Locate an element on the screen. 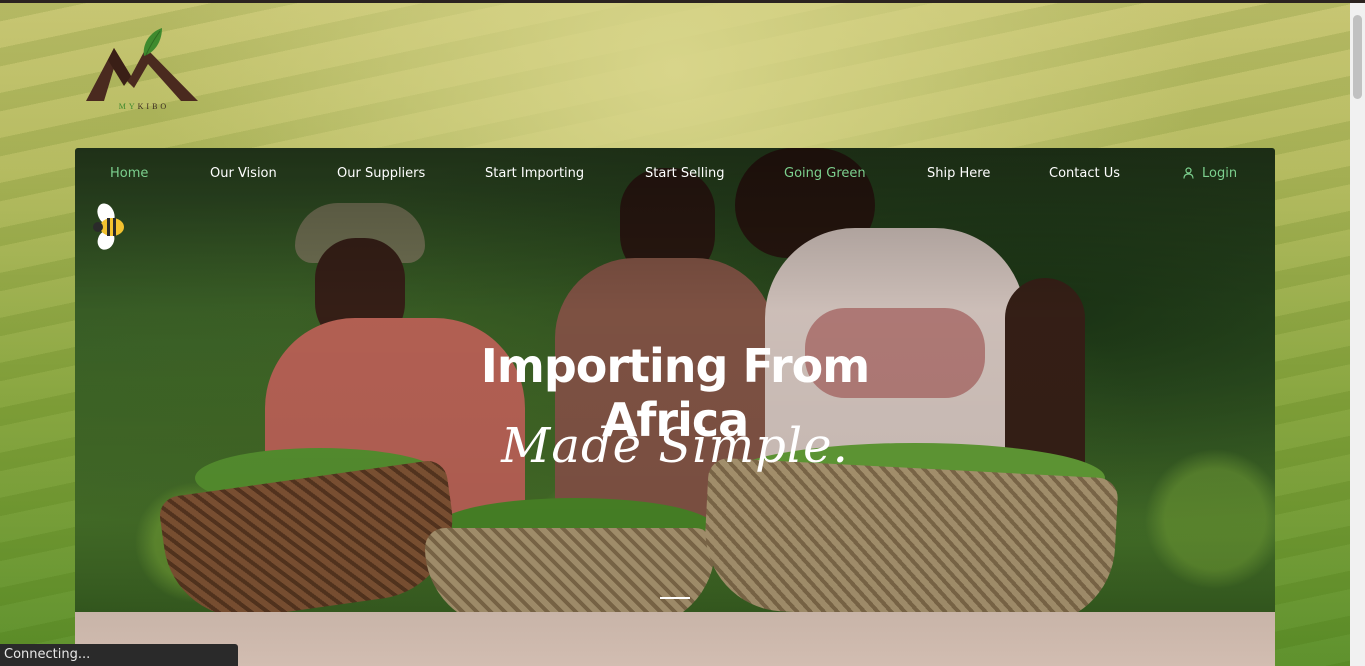  nav-ship-here: Ship Here is located at coordinates (958, 173).